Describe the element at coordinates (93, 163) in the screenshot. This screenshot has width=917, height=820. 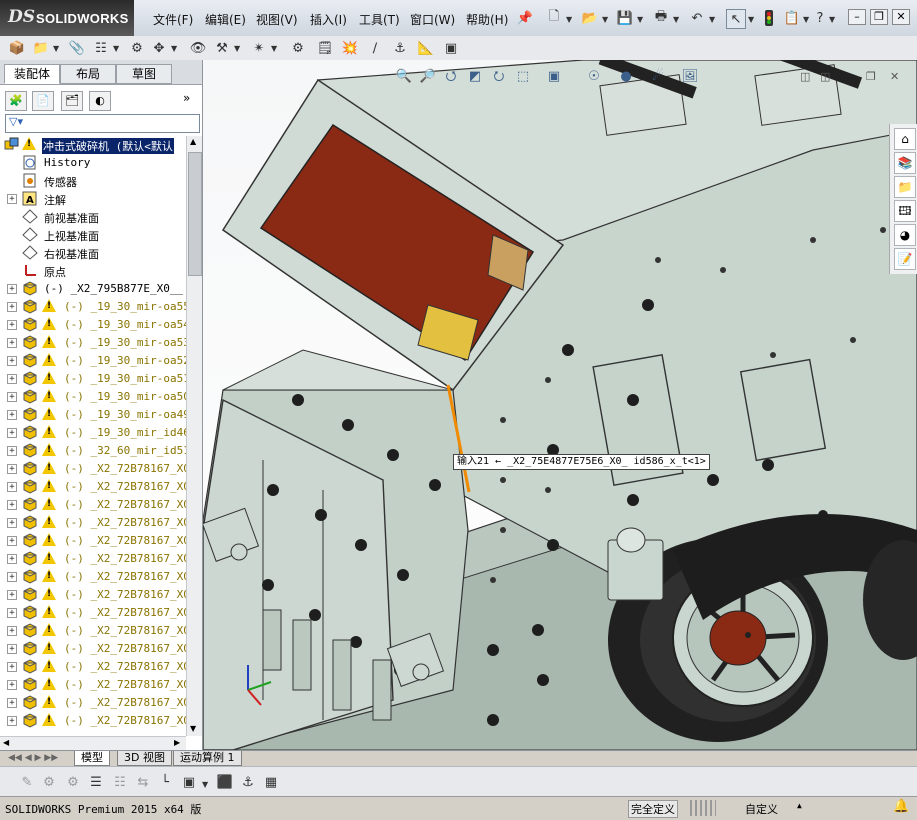
I see `tree-item: History` at that location.